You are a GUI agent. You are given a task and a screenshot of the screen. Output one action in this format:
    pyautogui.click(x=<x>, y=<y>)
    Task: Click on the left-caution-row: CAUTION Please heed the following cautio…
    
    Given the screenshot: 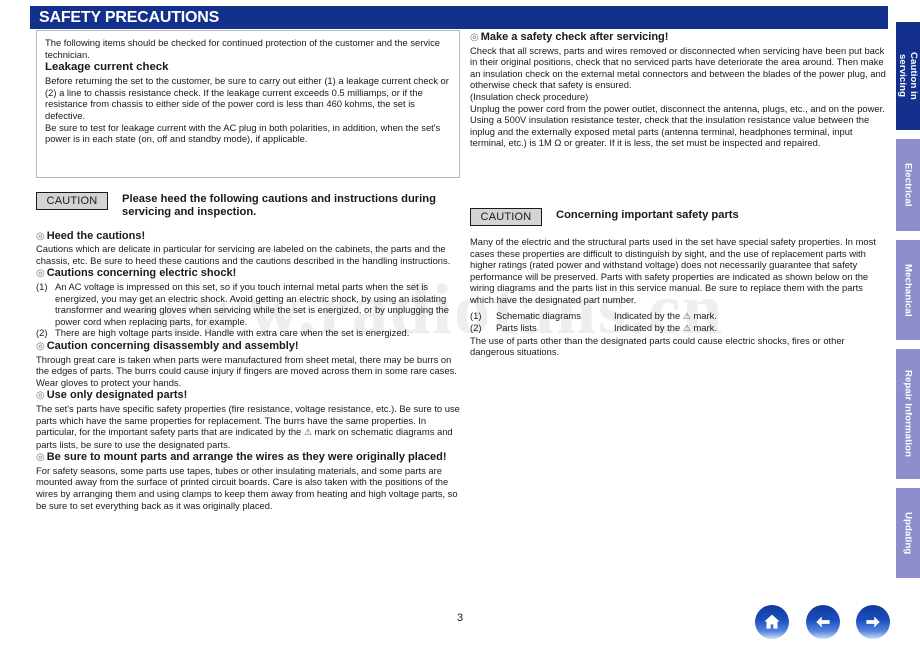 What is the action you would take?
    pyautogui.click(x=248, y=205)
    